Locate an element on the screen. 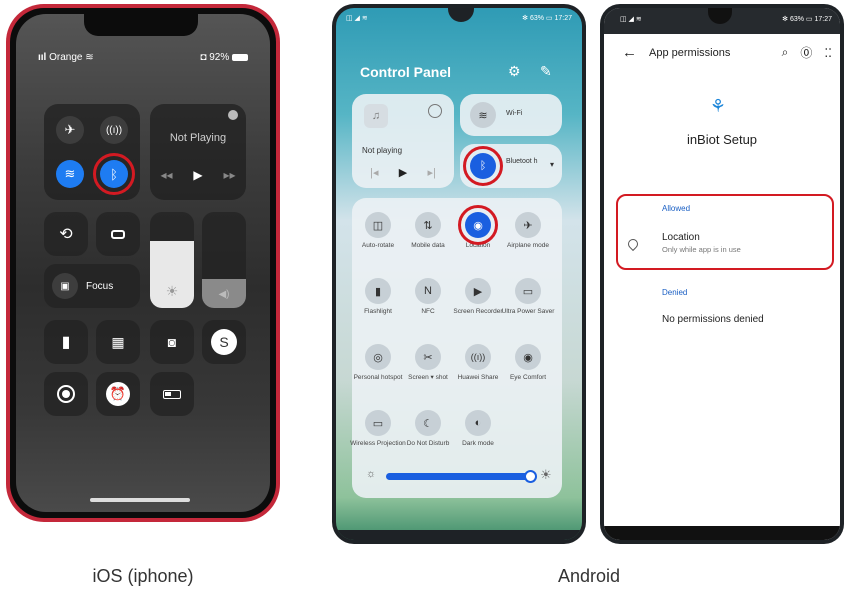 This screenshot has height=595, width=844. tile-label: Auto-rotate is located at coordinates (378, 245).